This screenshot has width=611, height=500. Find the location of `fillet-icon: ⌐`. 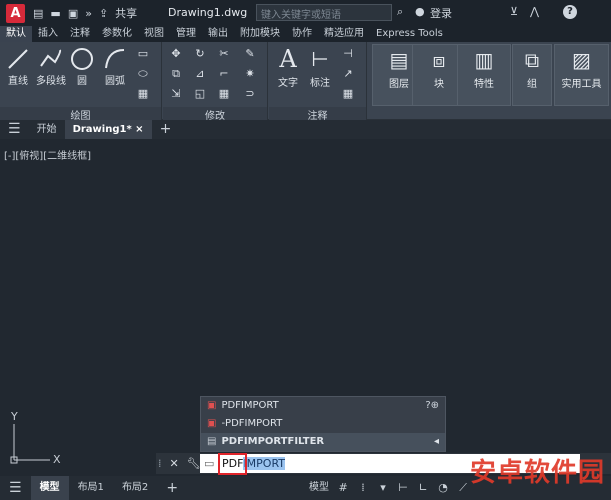

fillet-icon: ⌐ is located at coordinates (224, 74).